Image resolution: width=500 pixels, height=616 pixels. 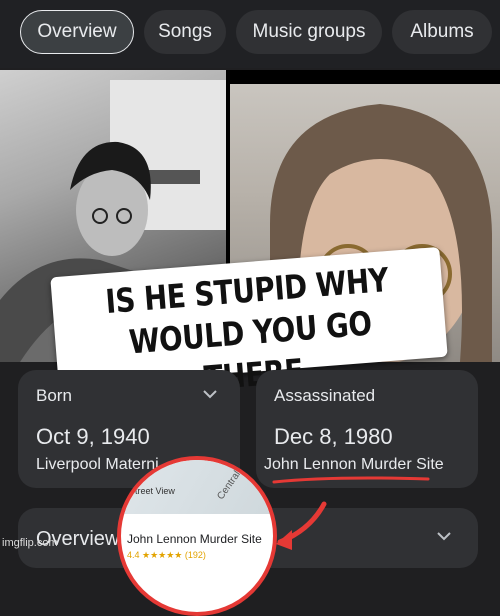 I want to click on born-label: Born, so click(x=54, y=395).